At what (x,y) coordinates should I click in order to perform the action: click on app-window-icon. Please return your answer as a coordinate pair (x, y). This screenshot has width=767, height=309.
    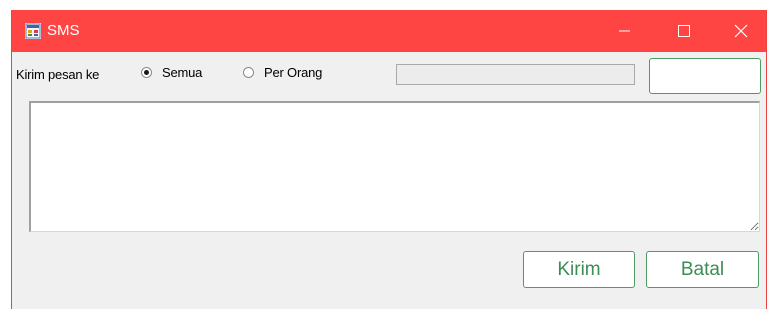
    Looking at the image, I should click on (33, 31).